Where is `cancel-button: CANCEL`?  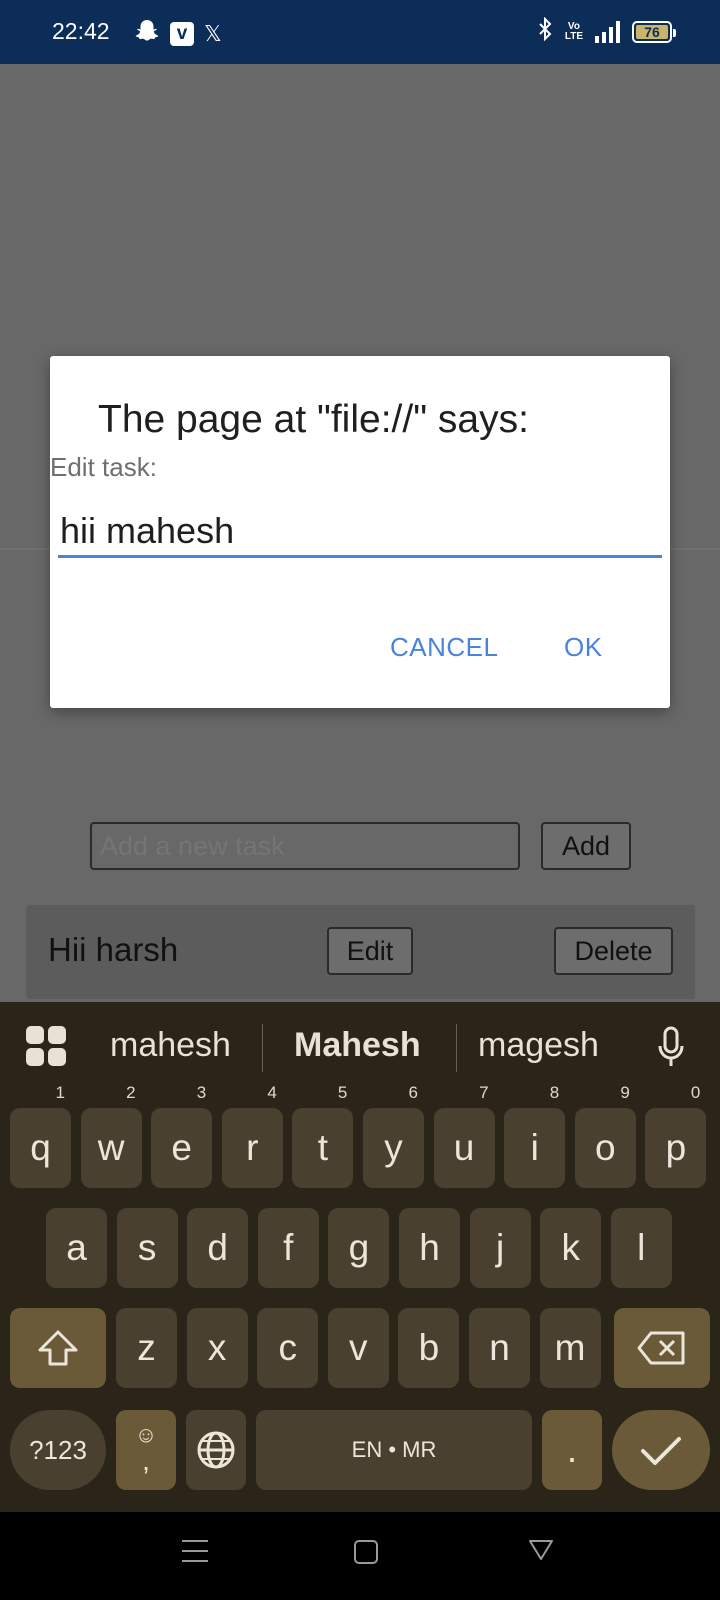
cancel-button: CANCEL is located at coordinates (444, 647).